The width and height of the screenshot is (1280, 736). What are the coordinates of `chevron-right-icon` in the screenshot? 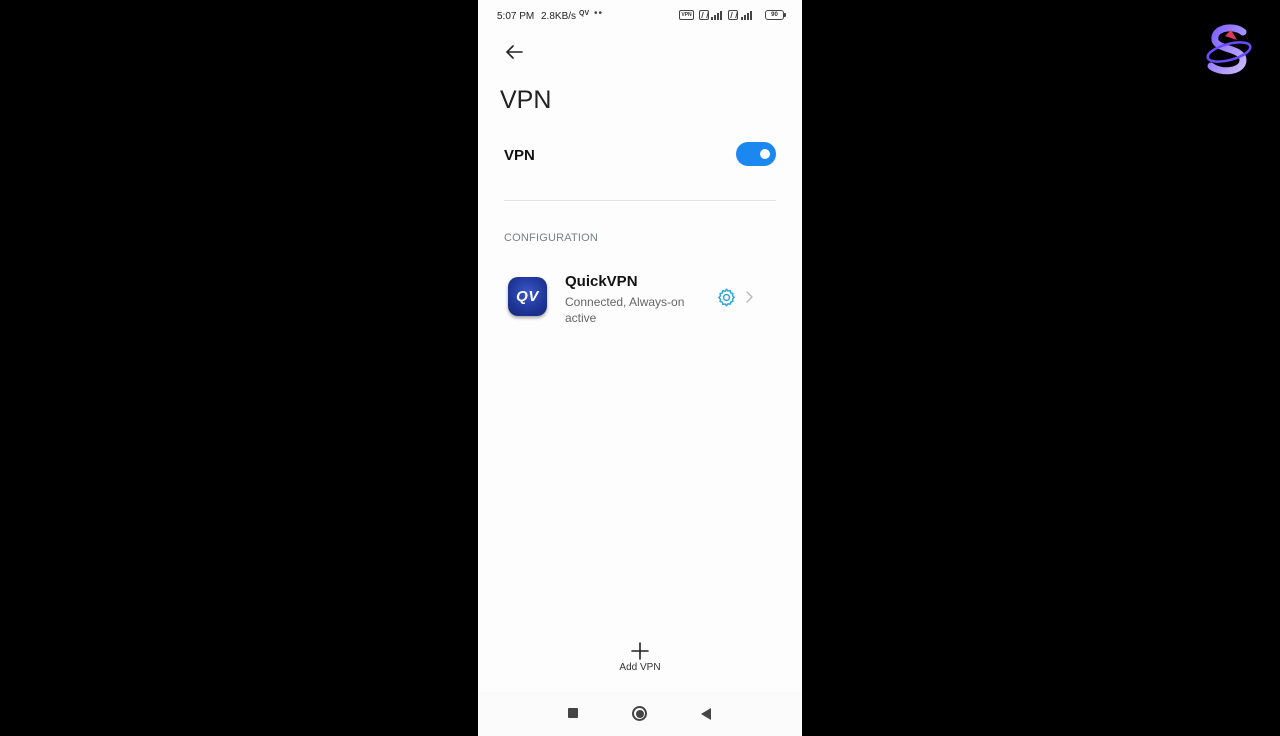 It's located at (749, 297).